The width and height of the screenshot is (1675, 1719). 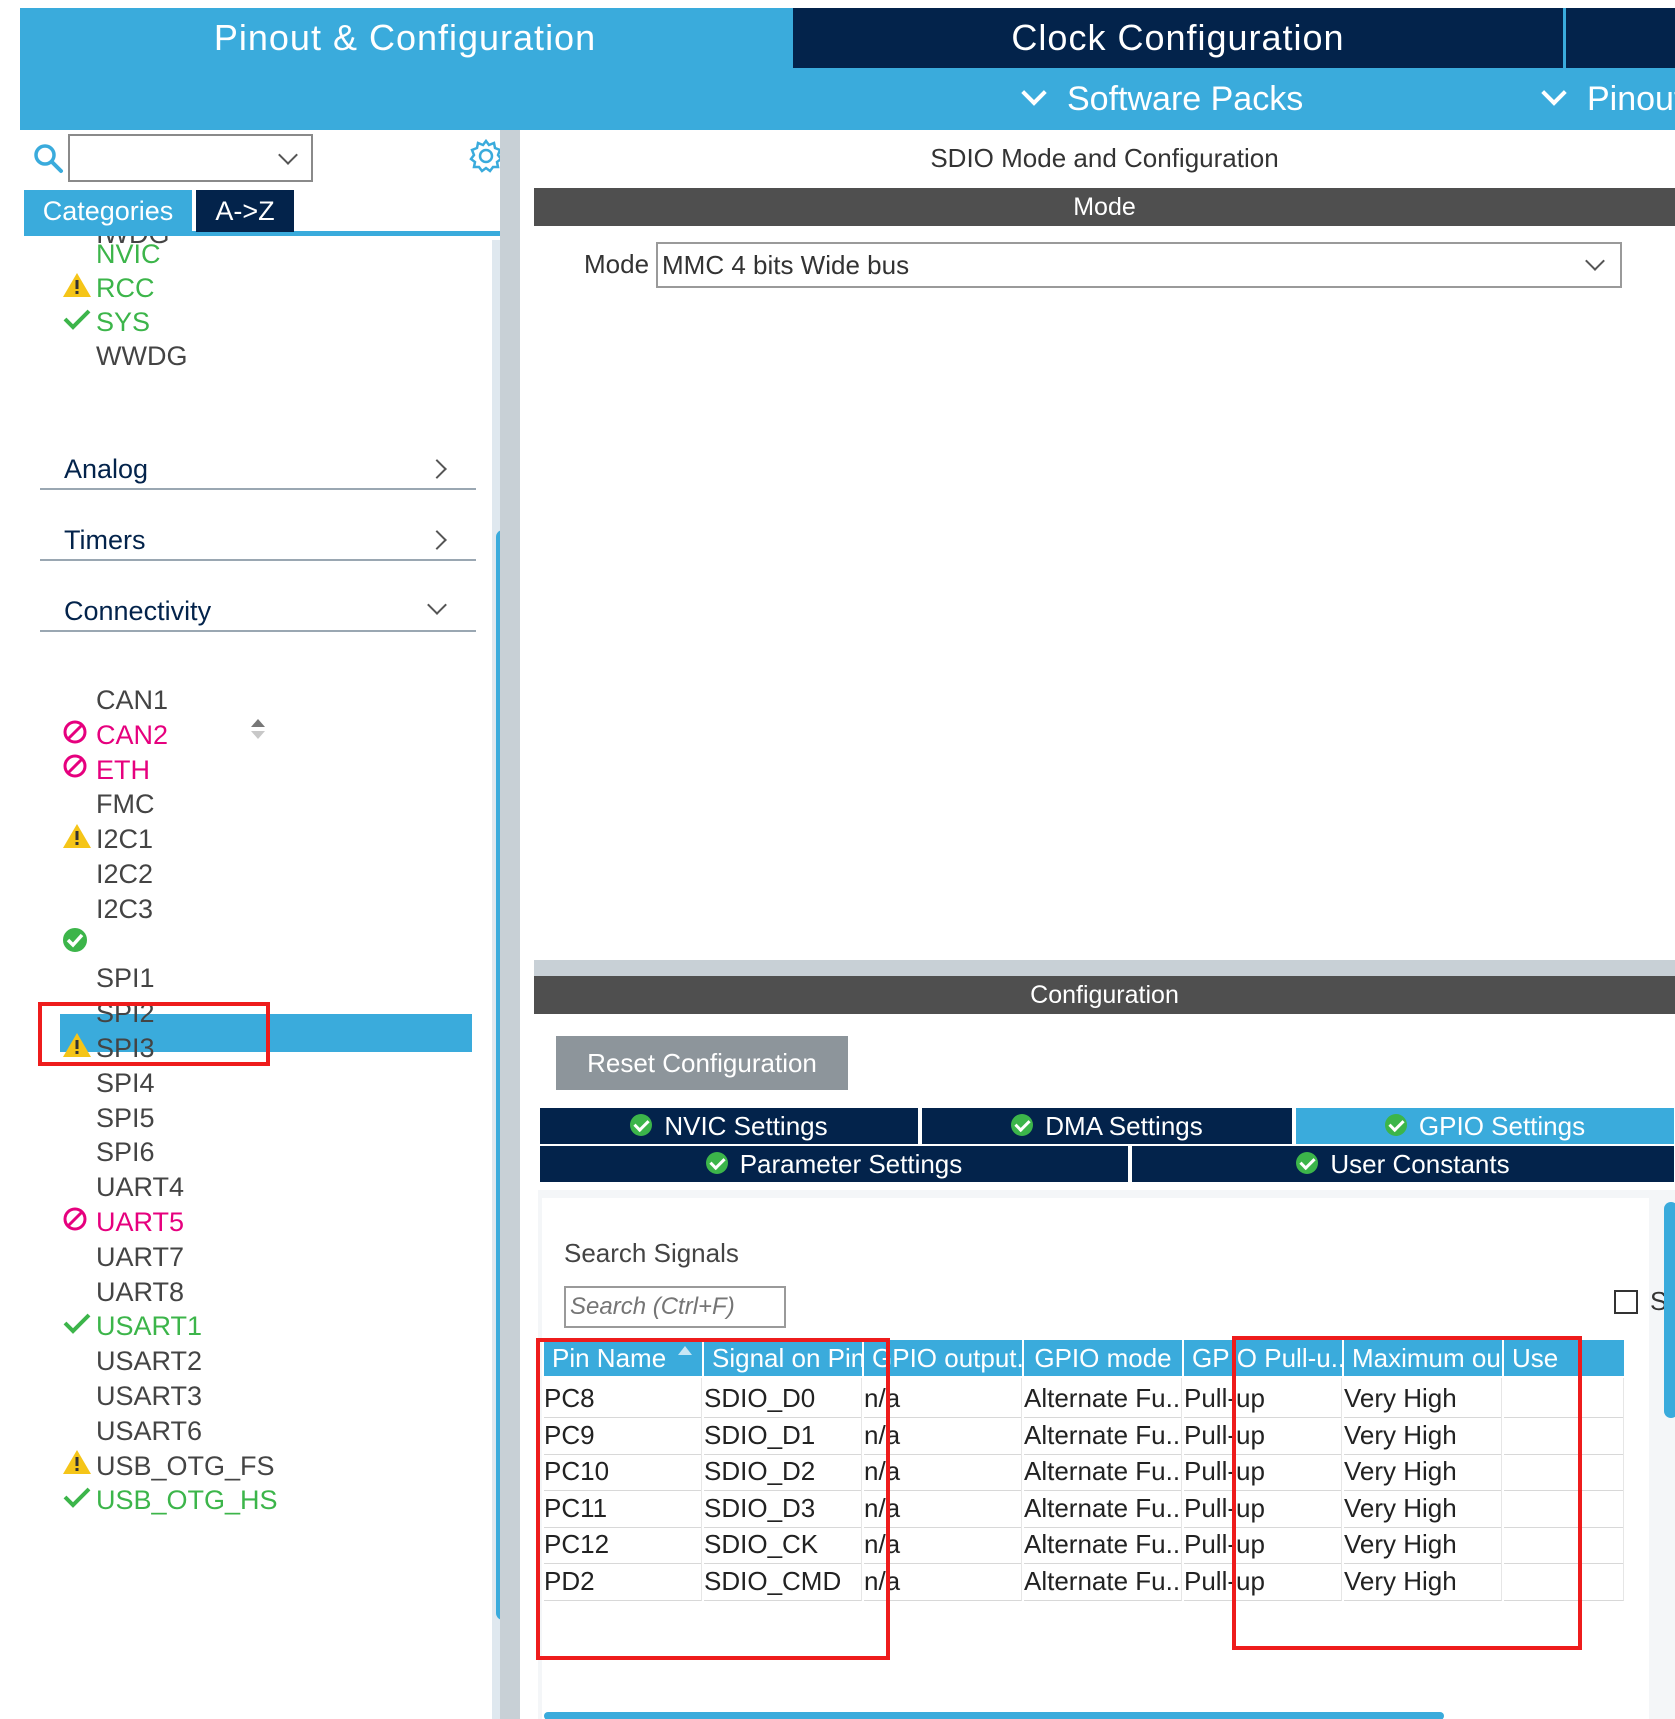 I want to click on sidebar-item-eth: ETH, so click(x=105, y=768).